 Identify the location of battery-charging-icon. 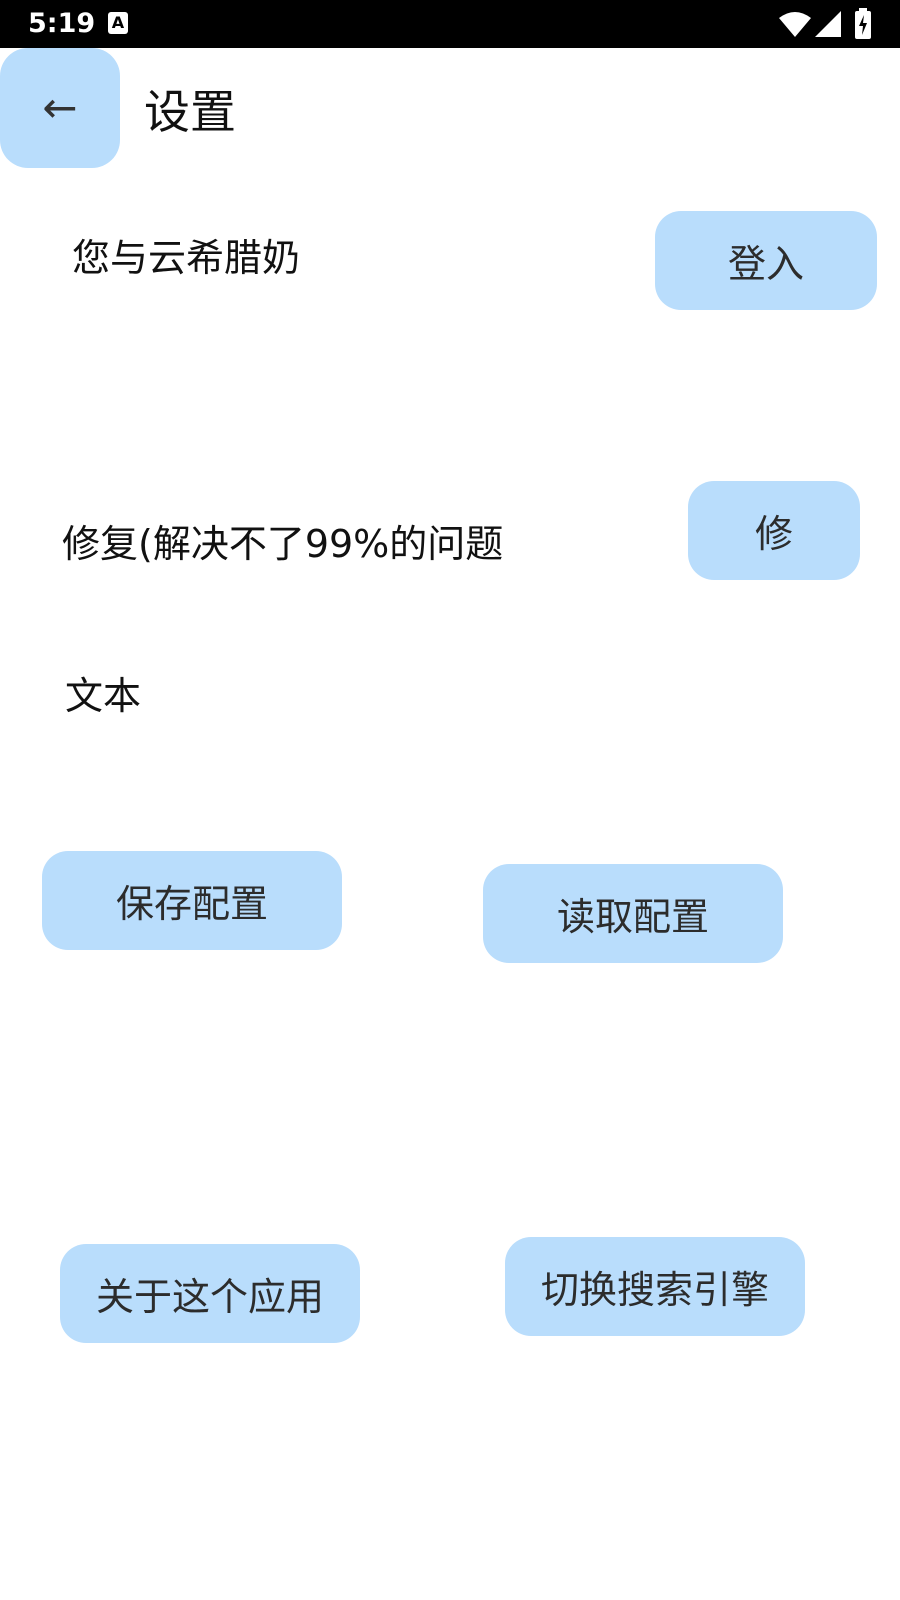
(863, 23).